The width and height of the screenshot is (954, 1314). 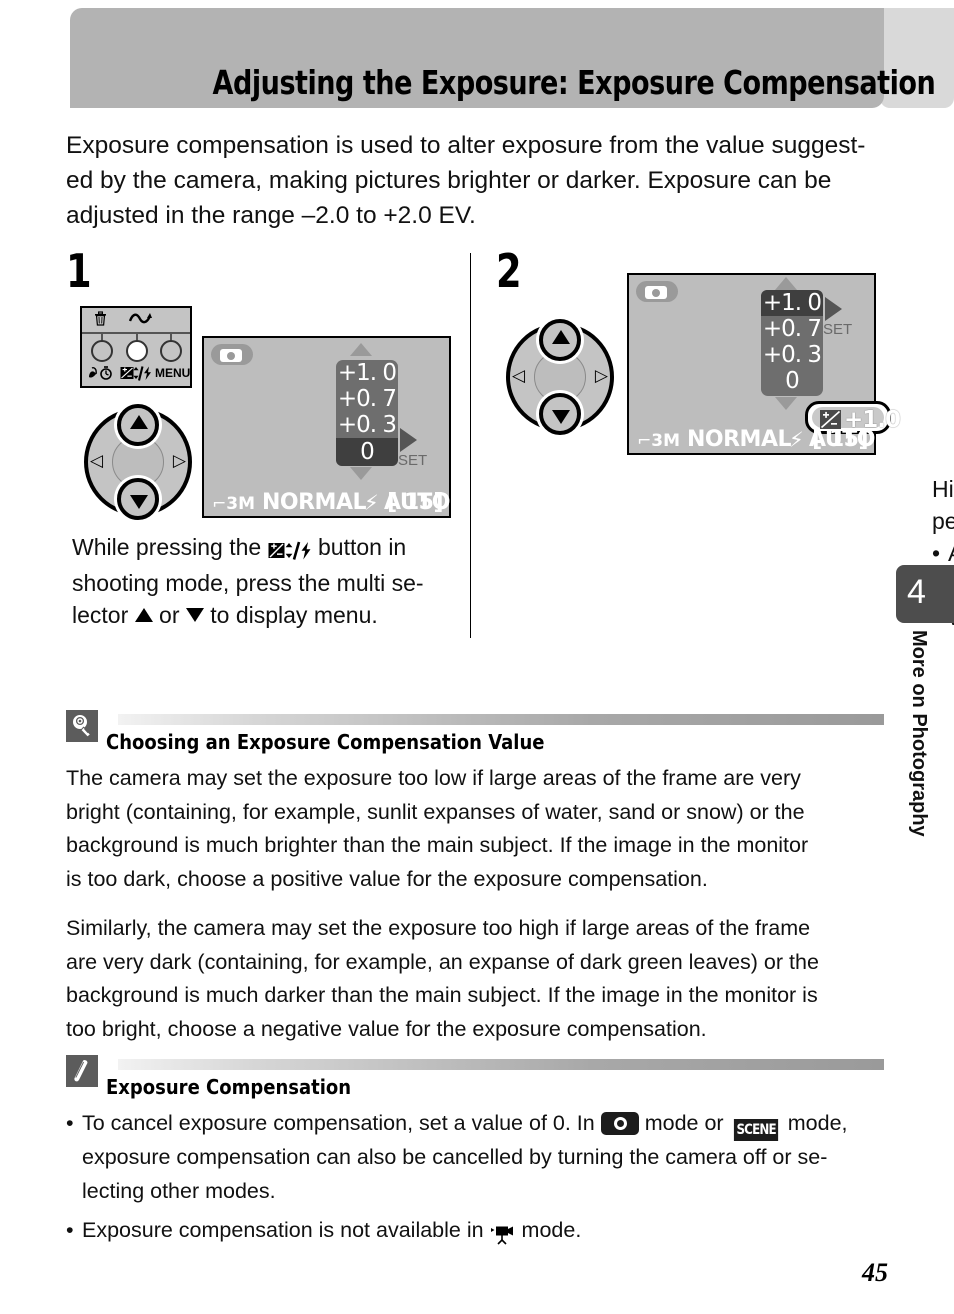 I want to click on down-triangle-icon, so click(x=194, y=615).